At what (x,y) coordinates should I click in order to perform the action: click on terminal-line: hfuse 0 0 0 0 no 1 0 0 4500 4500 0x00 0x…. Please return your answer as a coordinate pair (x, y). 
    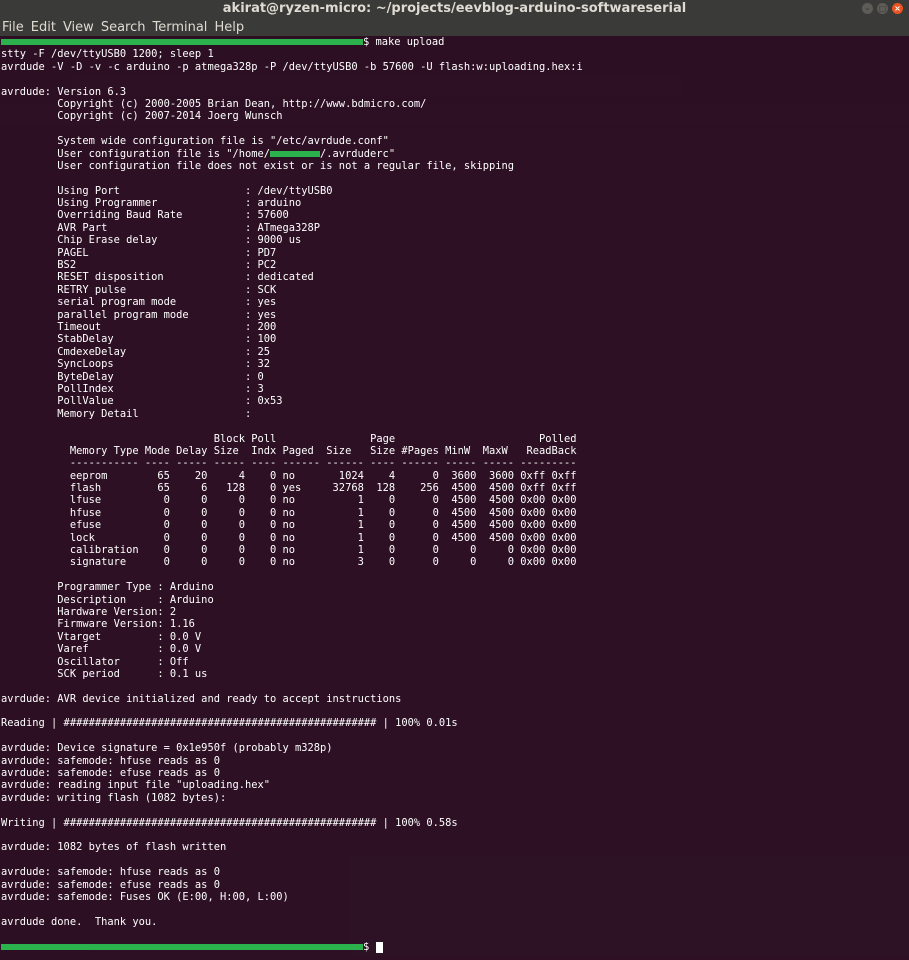
    Looking at the image, I should click on (289, 512).